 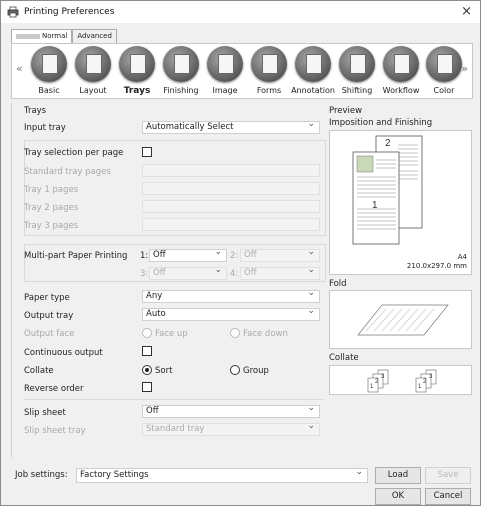 I want to click on trays-section-title: Trays, so click(x=35, y=111).